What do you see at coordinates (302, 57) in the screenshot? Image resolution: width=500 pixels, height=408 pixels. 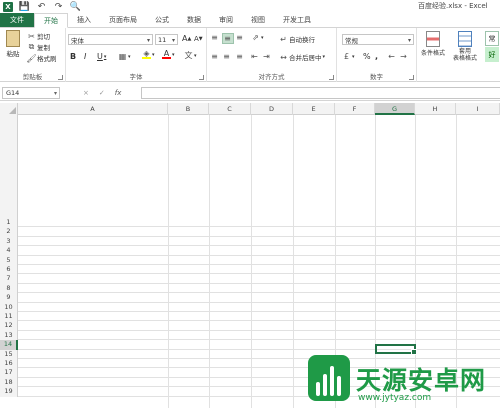 I see `merge-center-button: ↔ 合并后居中 ▾` at bounding box center [302, 57].